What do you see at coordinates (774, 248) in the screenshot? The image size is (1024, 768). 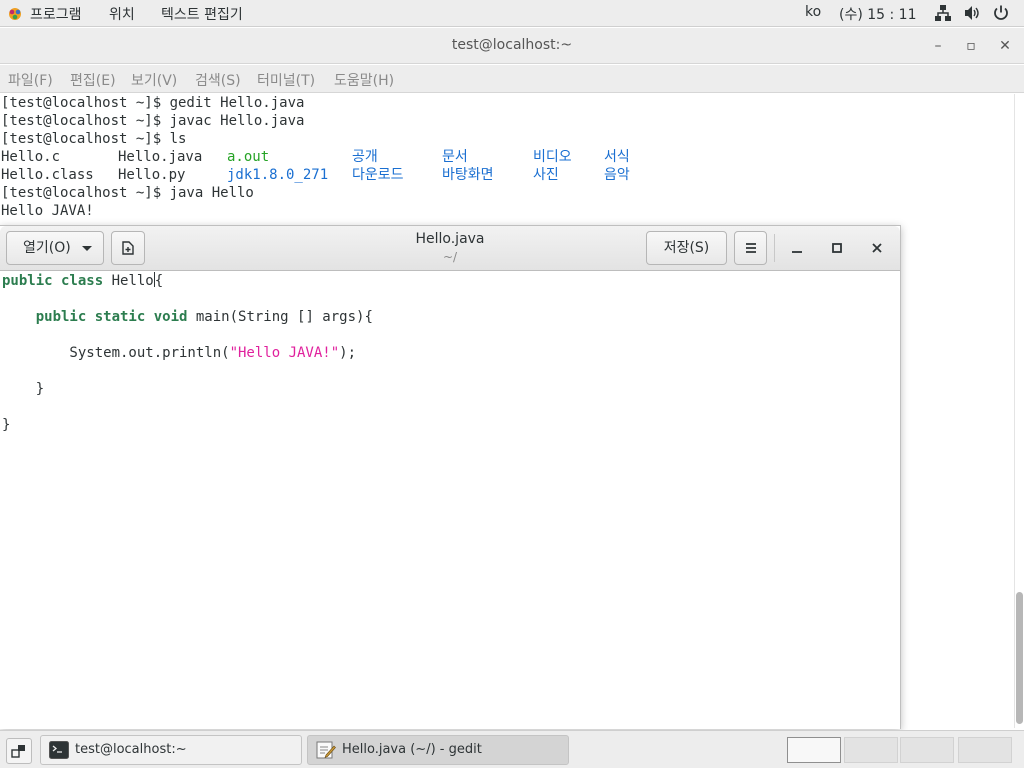 I see `header-separator` at bounding box center [774, 248].